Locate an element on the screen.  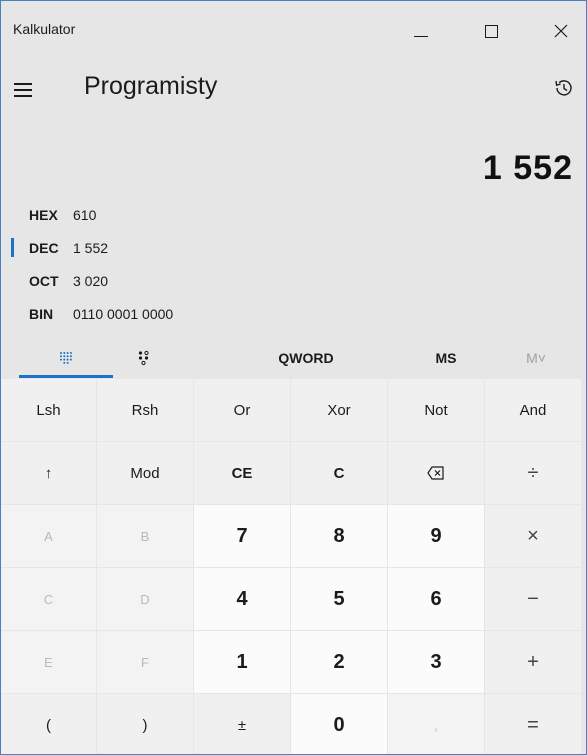
radix-label: HEX is located at coordinates (43, 215).